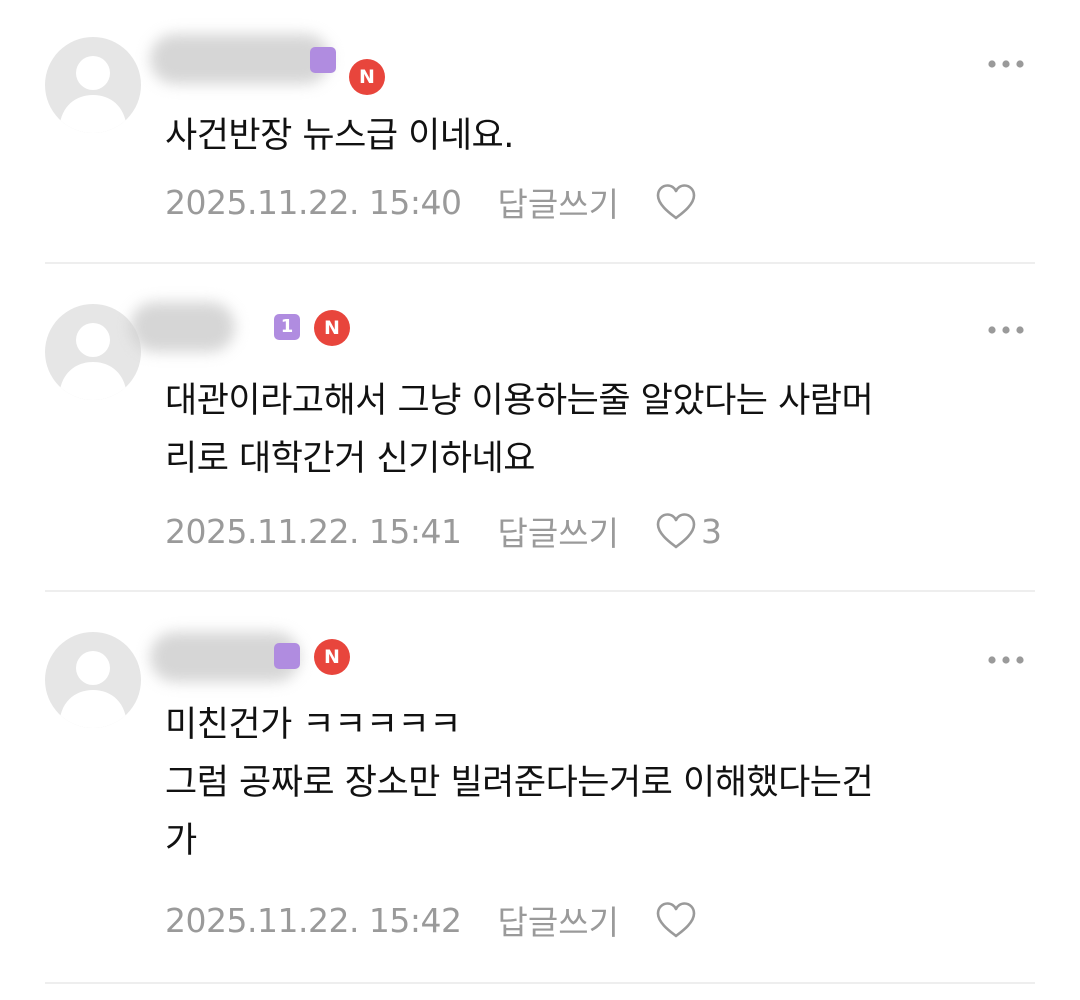 The width and height of the screenshot is (1080, 1000). I want to click on comment-date: 2025.11.22. 15:41, so click(313, 531).